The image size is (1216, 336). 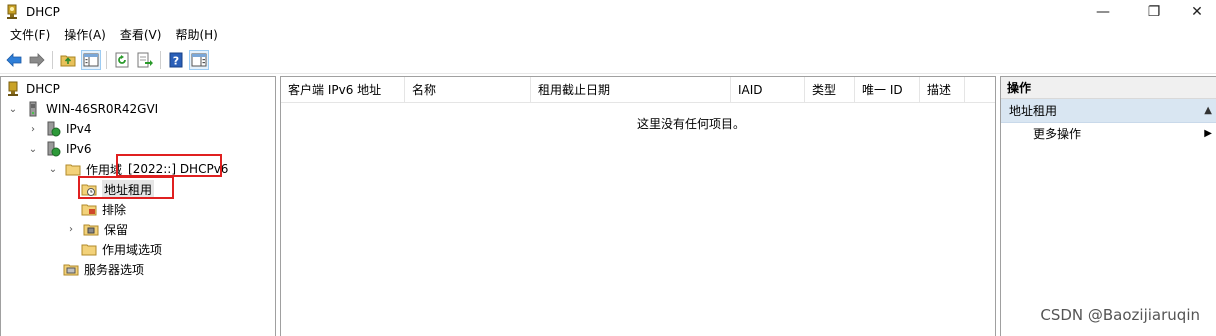 What do you see at coordinates (53, 129) in the screenshot?
I see `ipv4-icon` at bounding box center [53, 129].